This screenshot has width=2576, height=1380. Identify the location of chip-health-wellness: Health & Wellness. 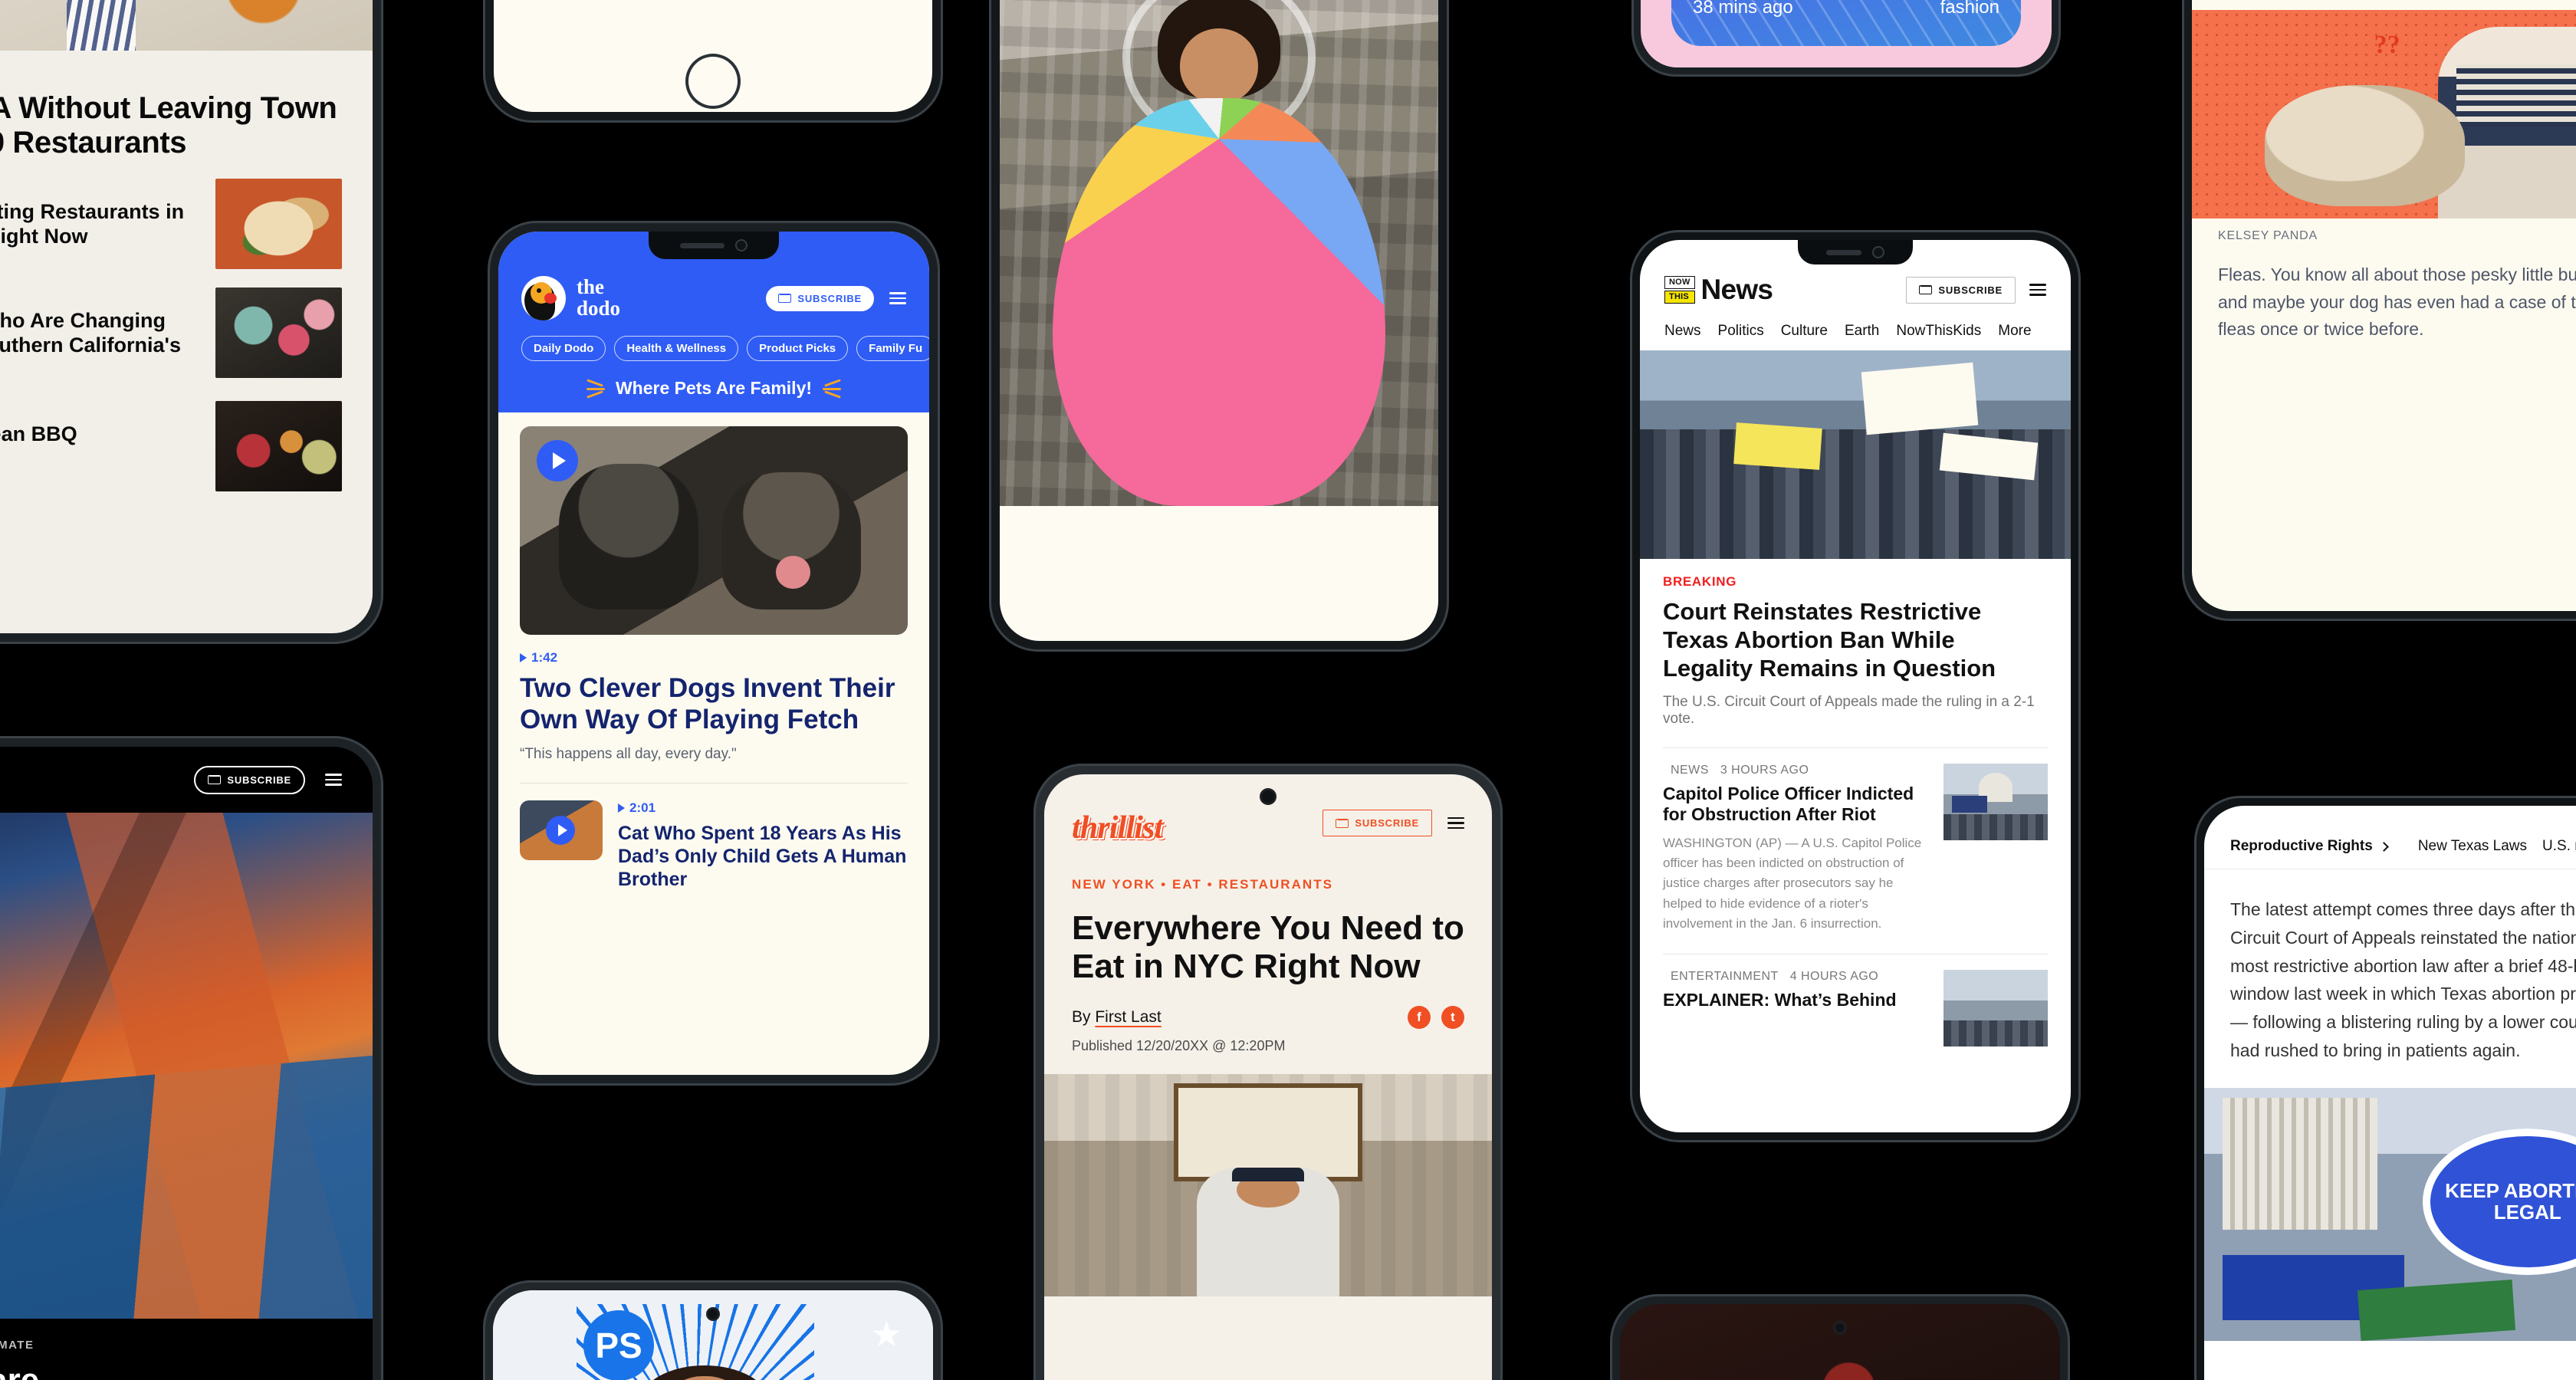
(677, 349).